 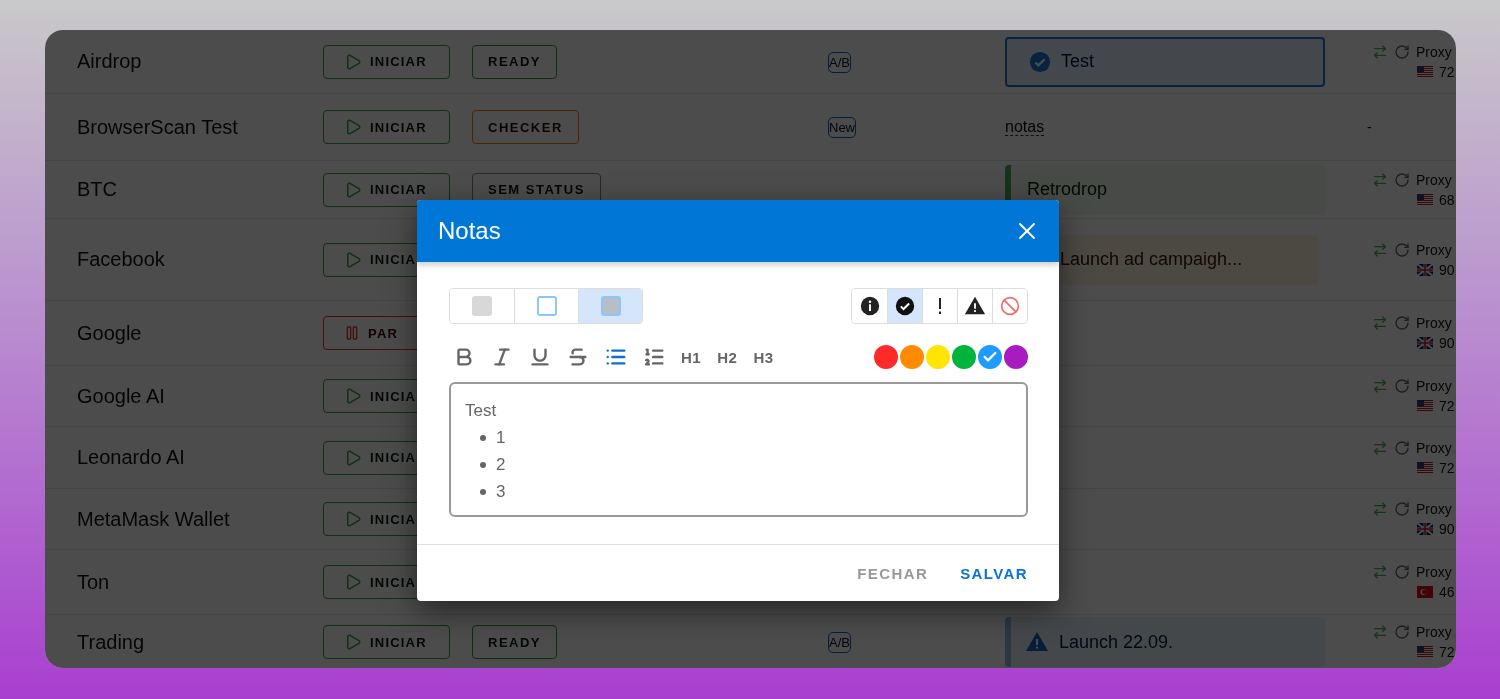 What do you see at coordinates (94, 582) in the screenshot?
I see `profile-name: Ton` at bounding box center [94, 582].